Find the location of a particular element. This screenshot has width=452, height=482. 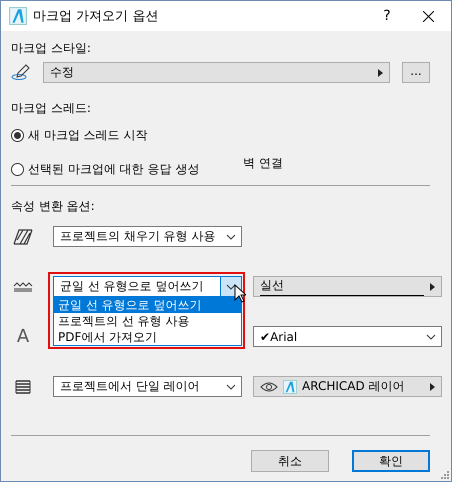

pen-icon is located at coordinates (21, 72).